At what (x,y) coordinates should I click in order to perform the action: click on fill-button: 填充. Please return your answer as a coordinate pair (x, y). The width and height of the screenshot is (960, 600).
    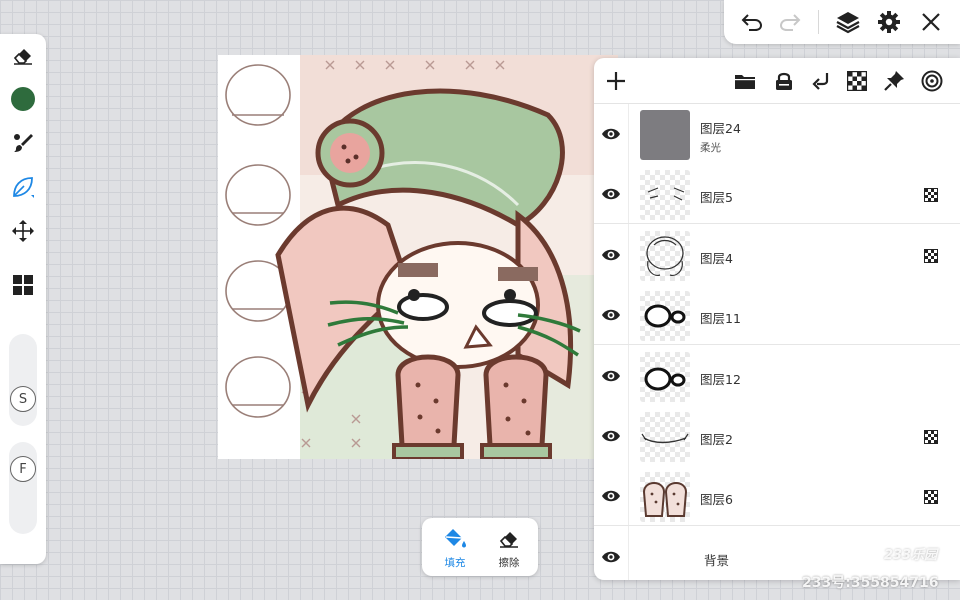
    Looking at the image, I should click on (455, 547).